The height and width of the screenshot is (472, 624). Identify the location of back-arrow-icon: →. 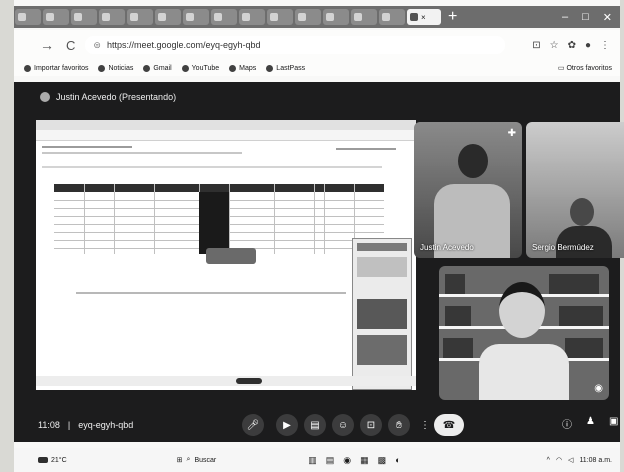
(47, 45).